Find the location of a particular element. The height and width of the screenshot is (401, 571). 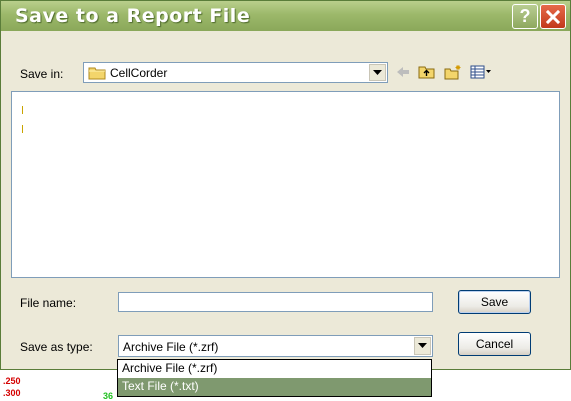

background-value-label: .300 is located at coordinates (12, 393).